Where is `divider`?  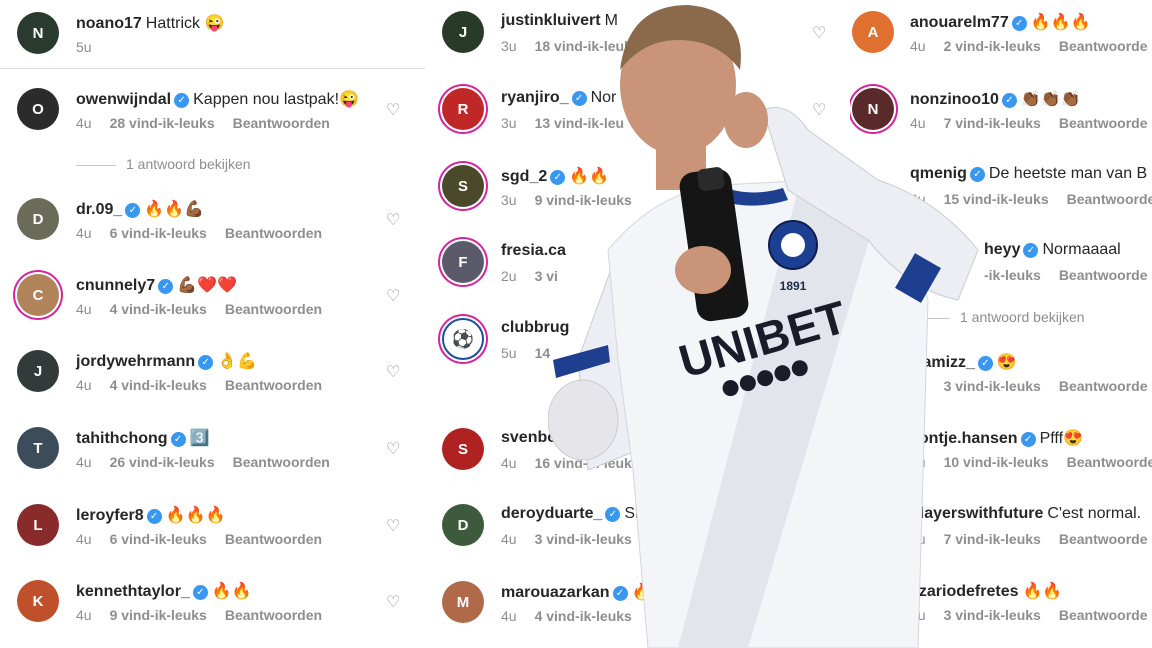 divider is located at coordinates (212, 68).